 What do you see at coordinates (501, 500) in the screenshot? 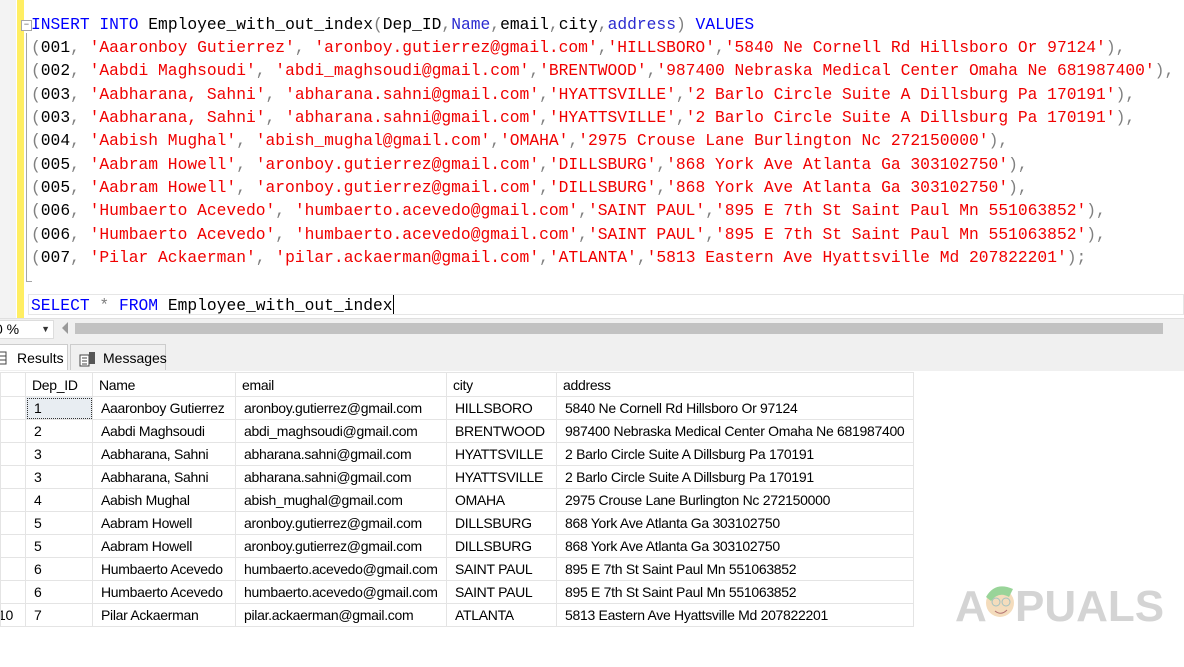
I see `cell-city: OMAHA` at bounding box center [501, 500].